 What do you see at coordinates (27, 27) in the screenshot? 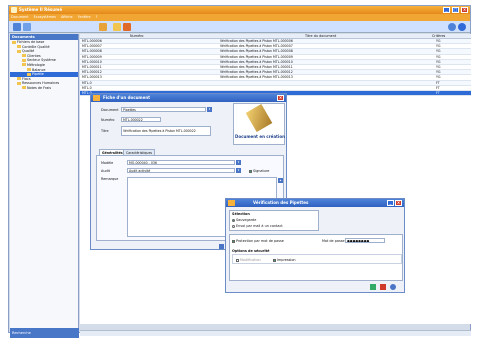
I see `open-icon` at bounding box center [27, 27].